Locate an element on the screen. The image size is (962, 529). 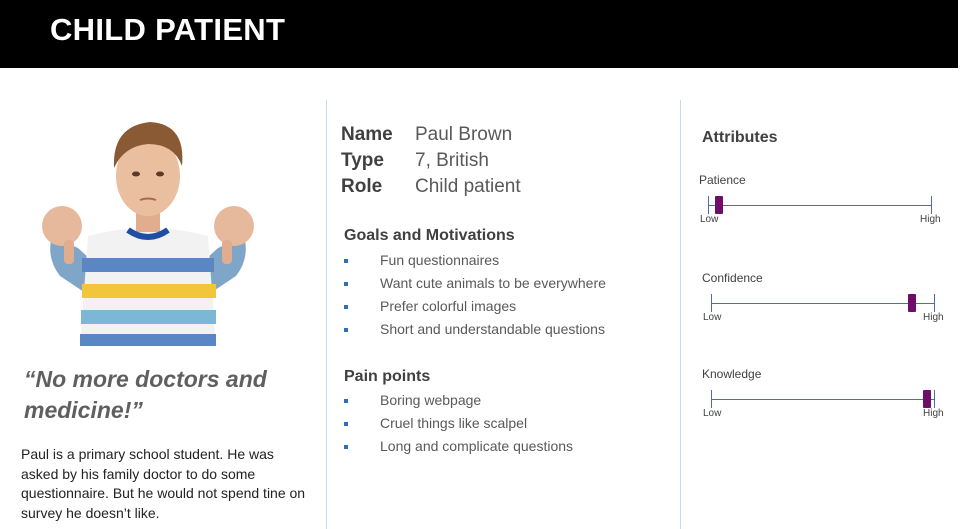
attribute-name: Knowledge is located at coordinates (732, 374).